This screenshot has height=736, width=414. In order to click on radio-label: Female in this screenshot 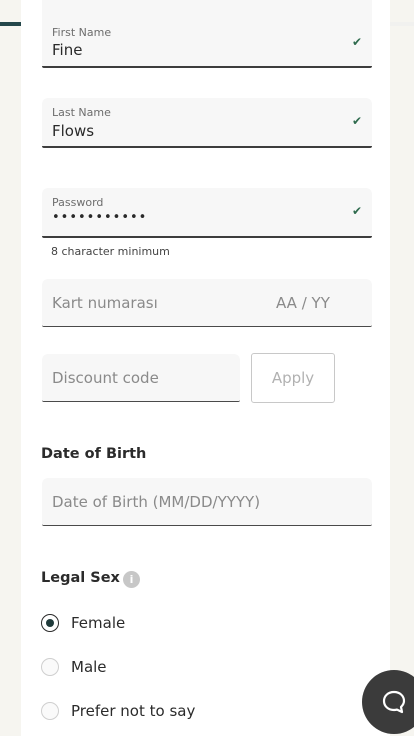, I will do `click(98, 623)`.